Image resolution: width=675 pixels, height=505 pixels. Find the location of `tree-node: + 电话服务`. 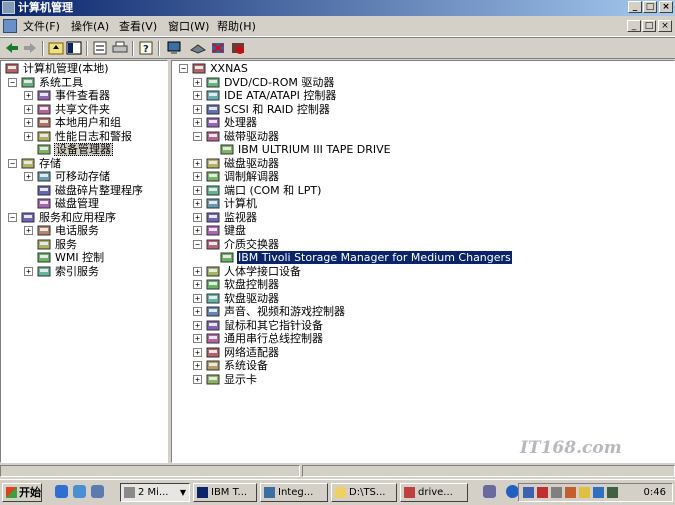

tree-node: + 电话服务 is located at coordinates (84, 230).